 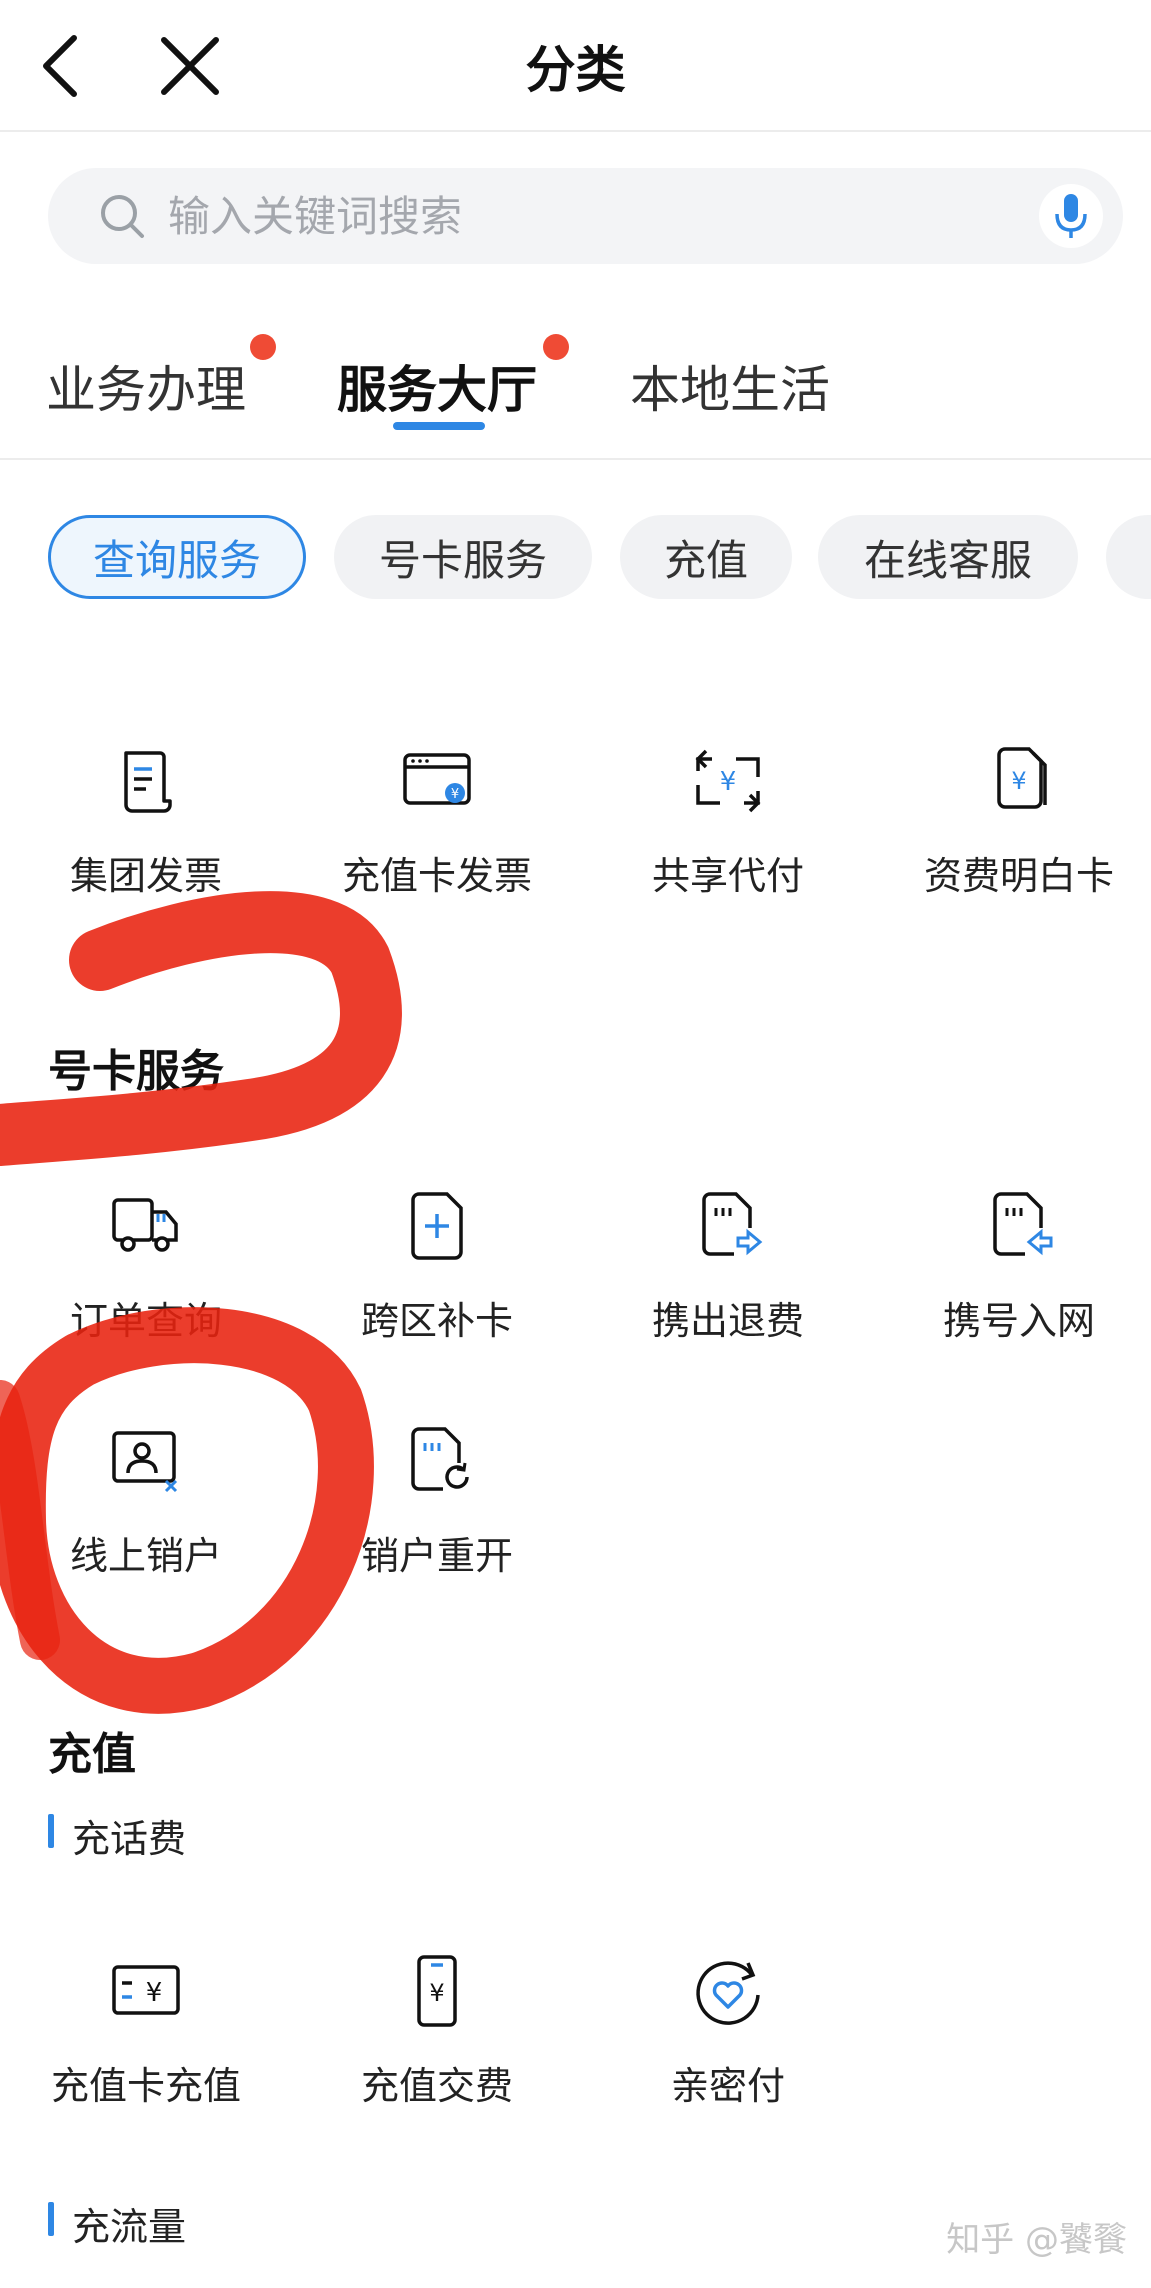 What do you see at coordinates (728, 2035) in the screenshot?
I see `grid-item-intimate-pay: 亲密付` at bounding box center [728, 2035].